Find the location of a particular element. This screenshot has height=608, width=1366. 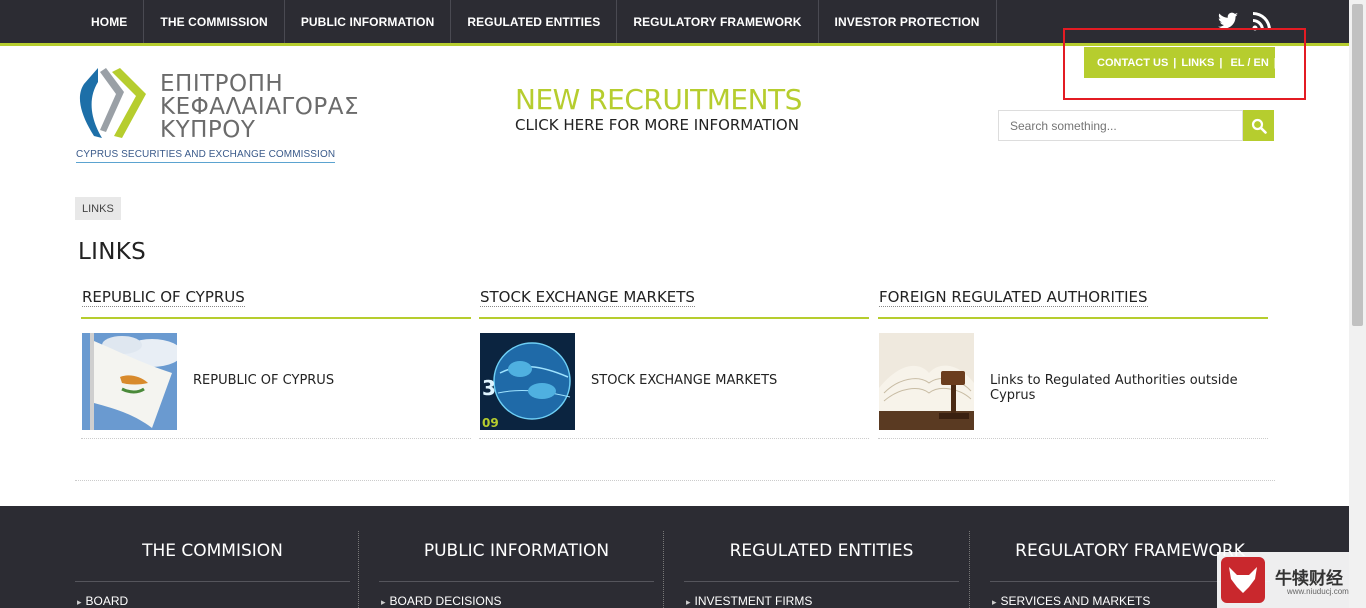

nav-home: HOME is located at coordinates (110, 21).